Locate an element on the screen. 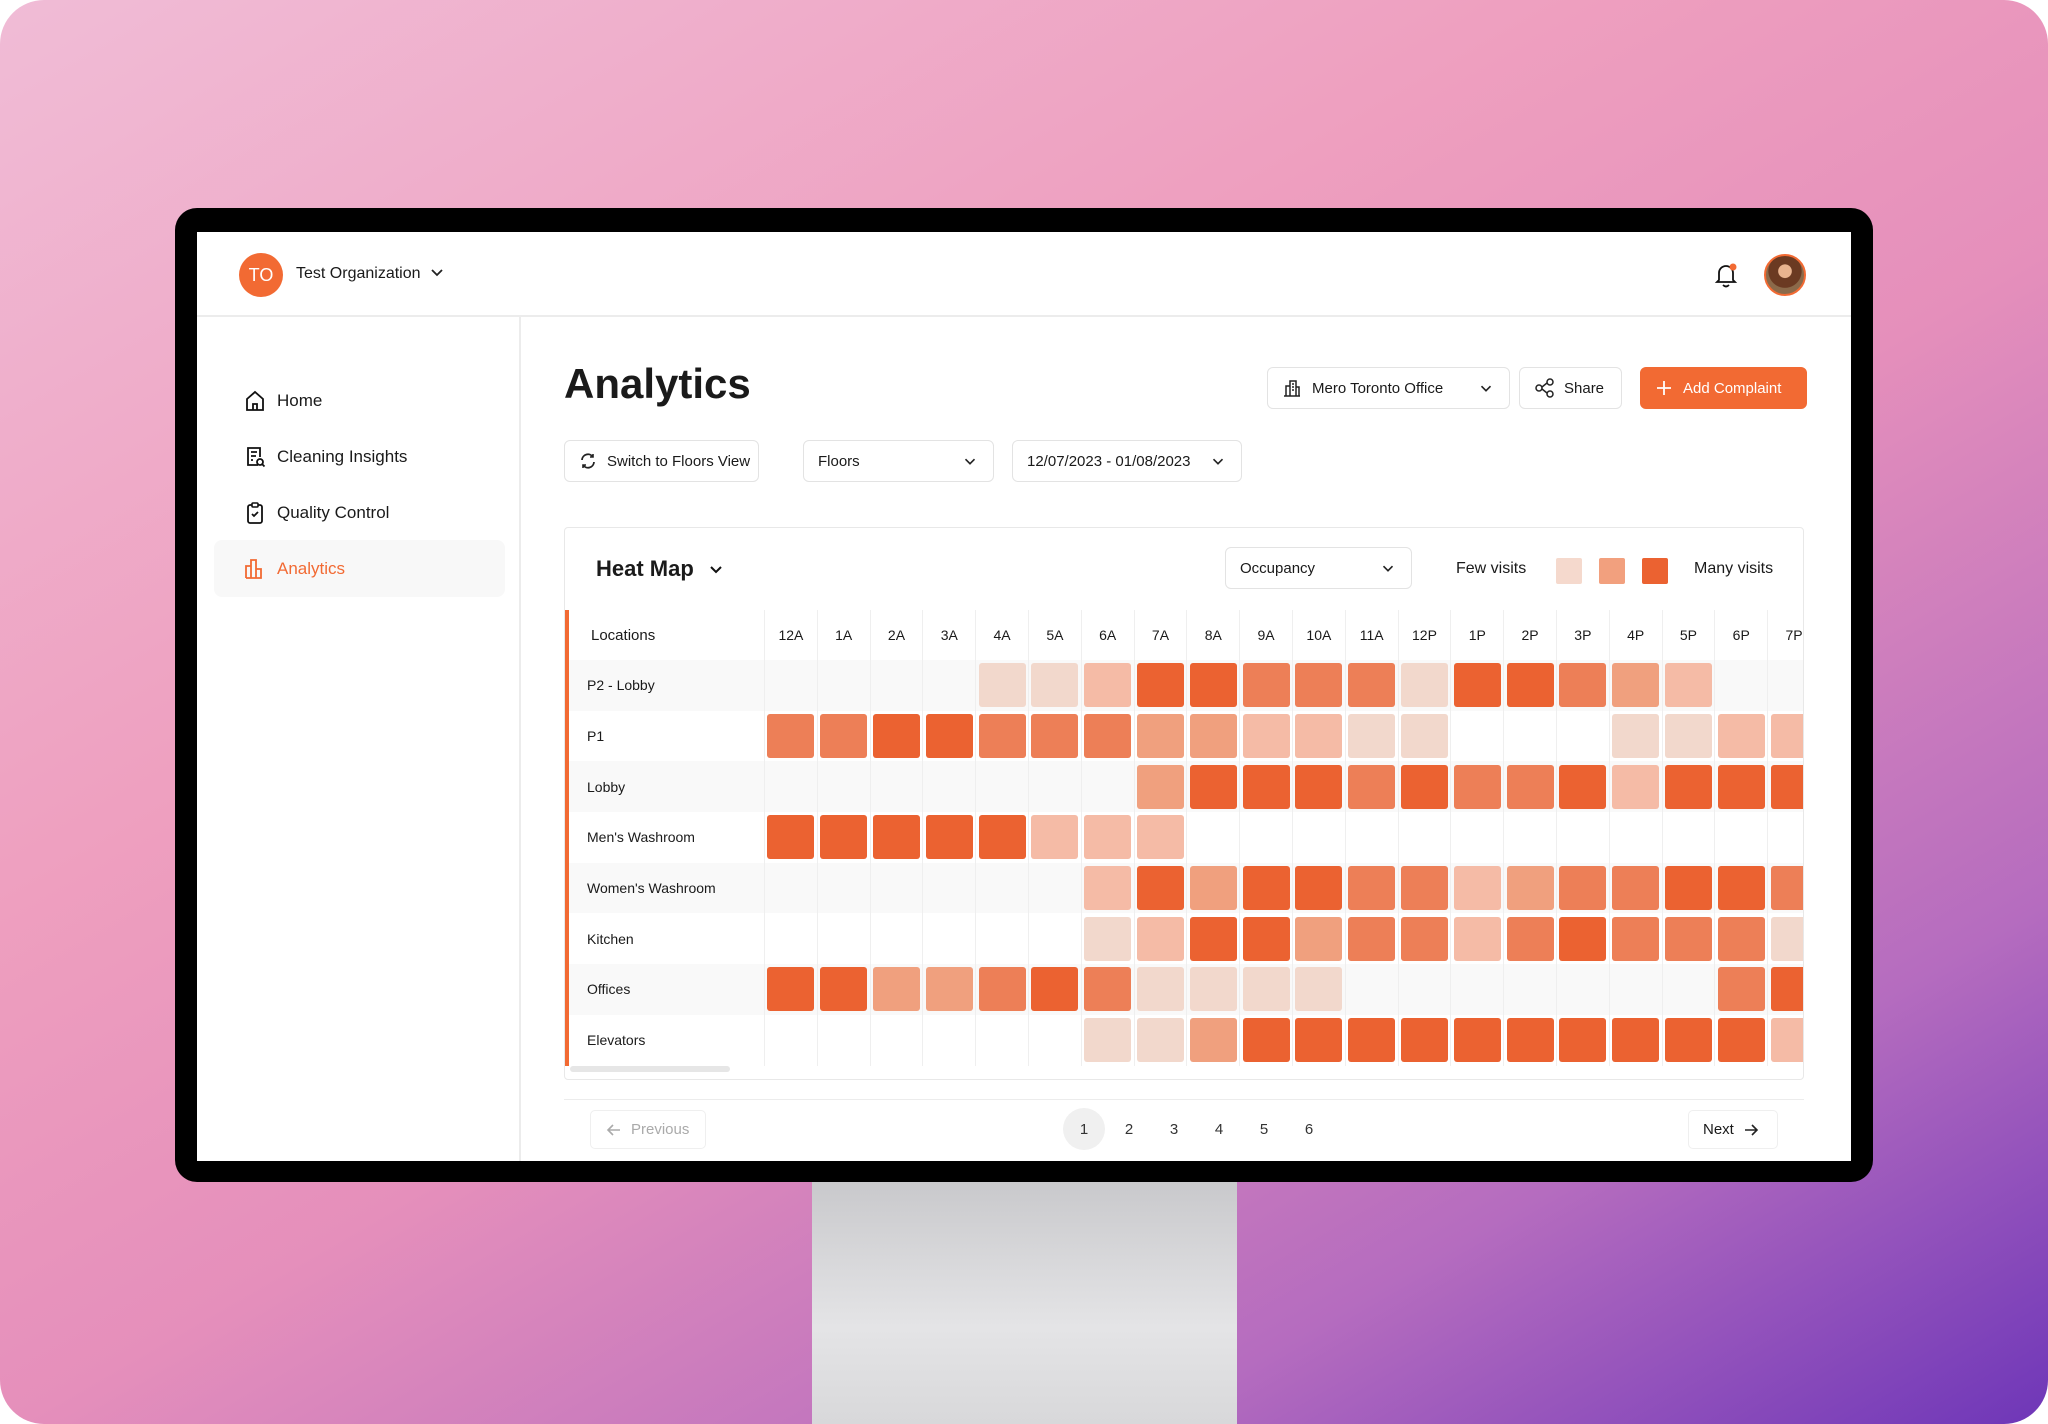 This screenshot has width=2048, height=1424. sidebar-item-cleaning-insights: Cleaning Insights is located at coordinates (359, 456).